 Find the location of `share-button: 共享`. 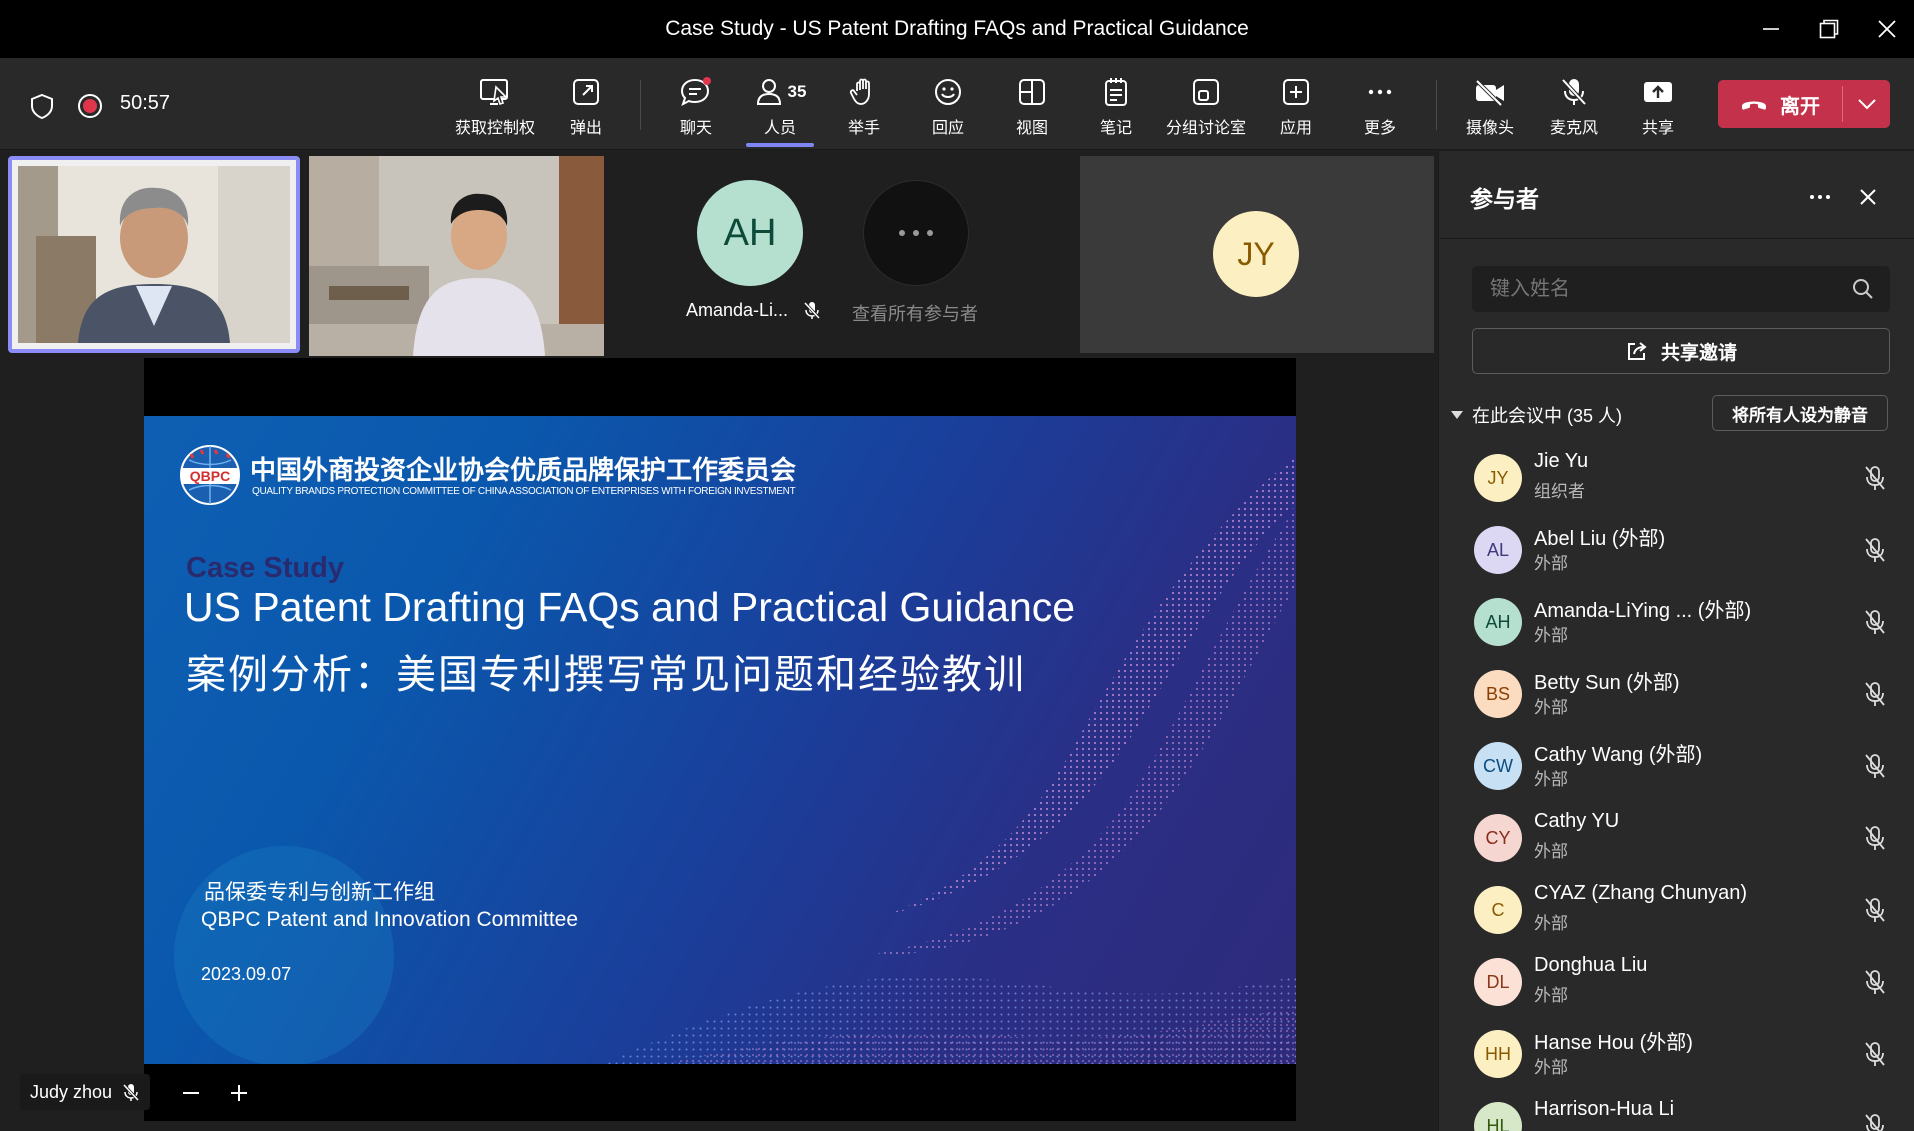

share-button: 共享 is located at coordinates (1658, 107).